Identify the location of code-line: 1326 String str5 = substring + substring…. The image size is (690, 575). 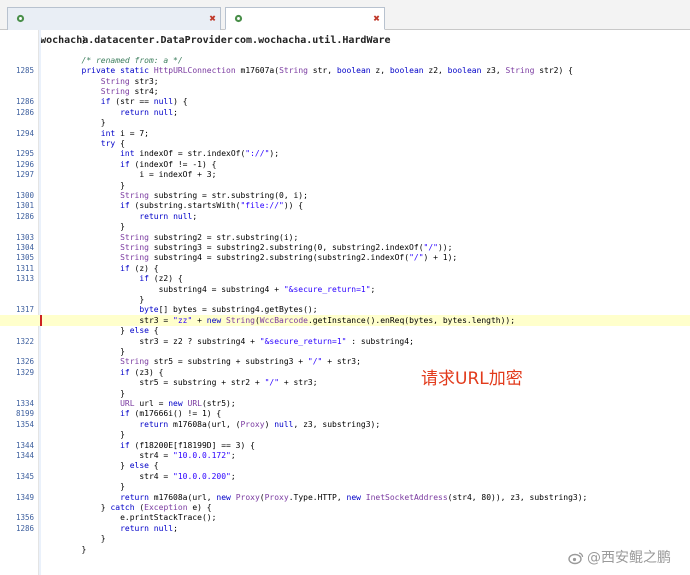
(345, 361).